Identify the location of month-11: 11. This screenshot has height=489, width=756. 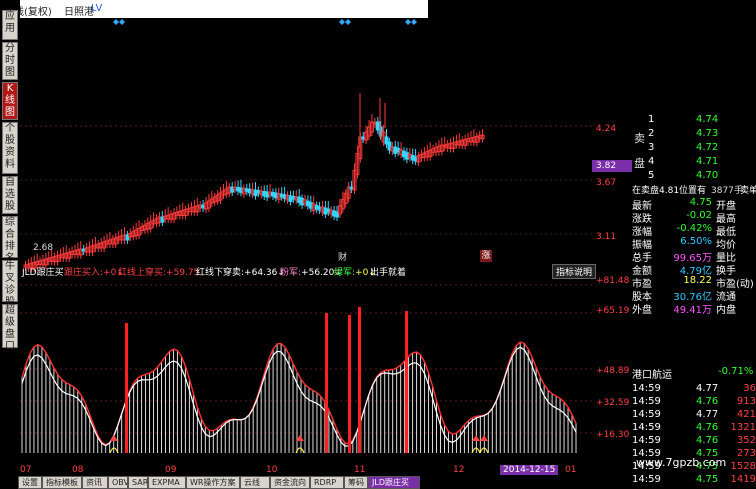
(360, 470).